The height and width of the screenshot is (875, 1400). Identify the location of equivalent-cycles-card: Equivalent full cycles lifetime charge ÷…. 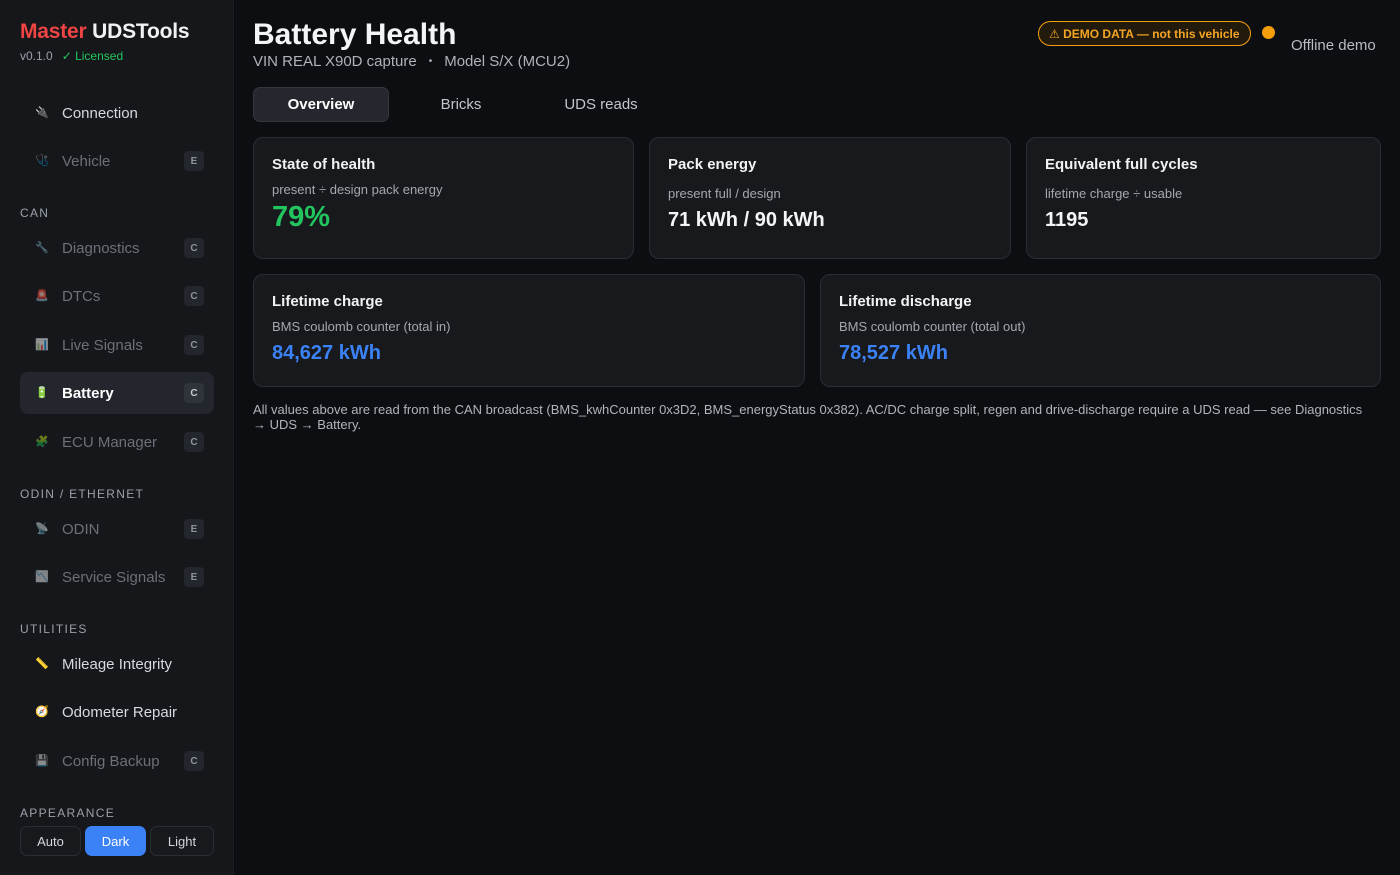
(1203, 198).